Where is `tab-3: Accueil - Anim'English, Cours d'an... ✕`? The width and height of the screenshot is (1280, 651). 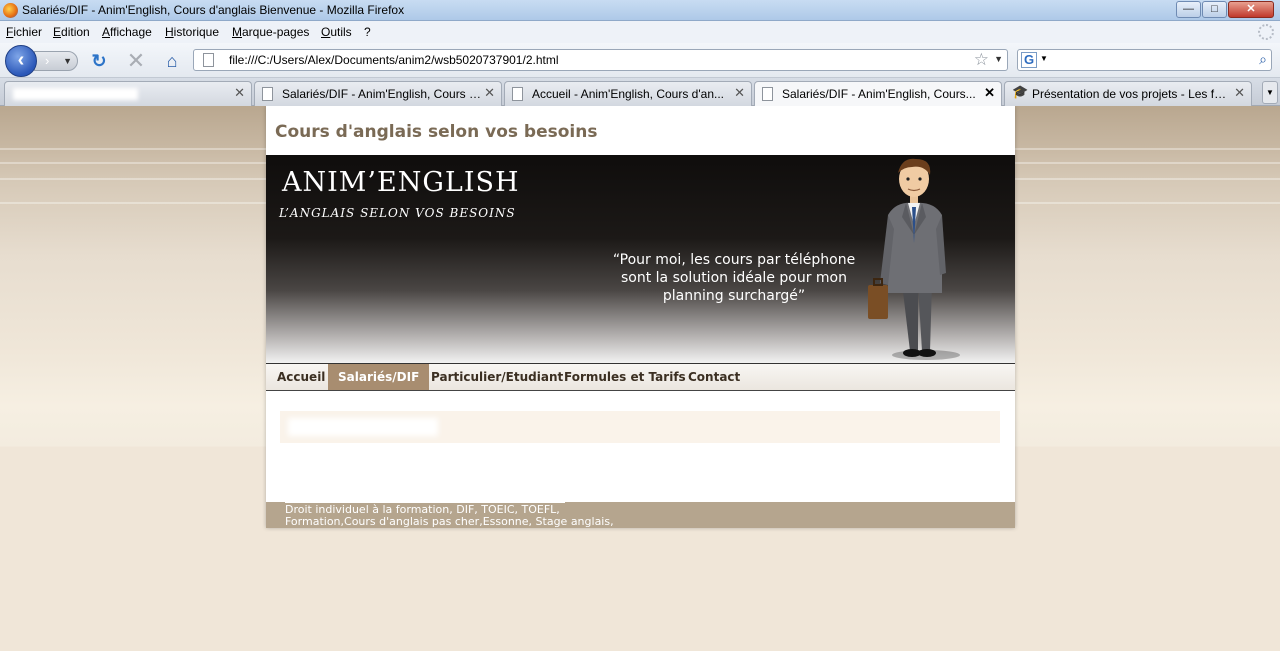 tab-3: Accueil - Anim'English, Cours d'an... ✕ is located at coordinates (628, 93).